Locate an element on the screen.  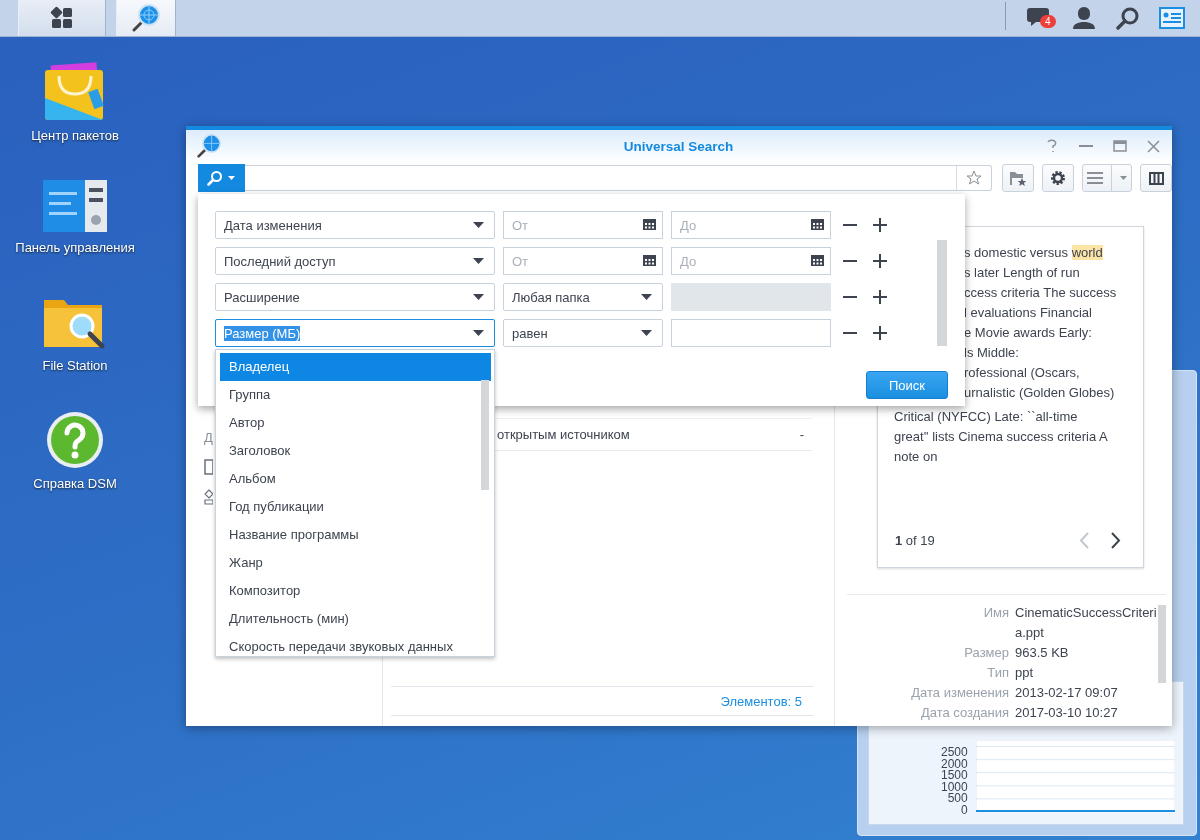
shortcut-label: Панель управления is located at coordinates (75, 248).